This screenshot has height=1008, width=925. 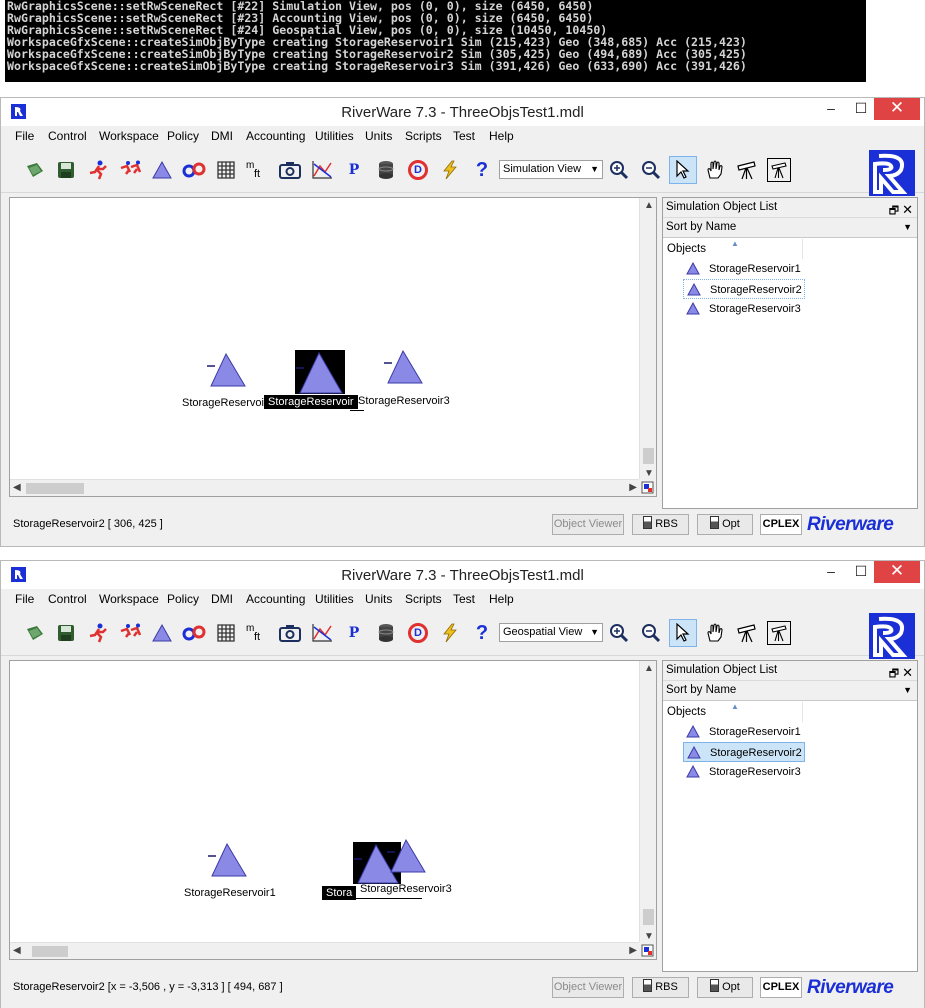 What do you see at coordinates (354, 170) in the screenshot?
I see `policy-icon: P` at bounding box center [354, 170].